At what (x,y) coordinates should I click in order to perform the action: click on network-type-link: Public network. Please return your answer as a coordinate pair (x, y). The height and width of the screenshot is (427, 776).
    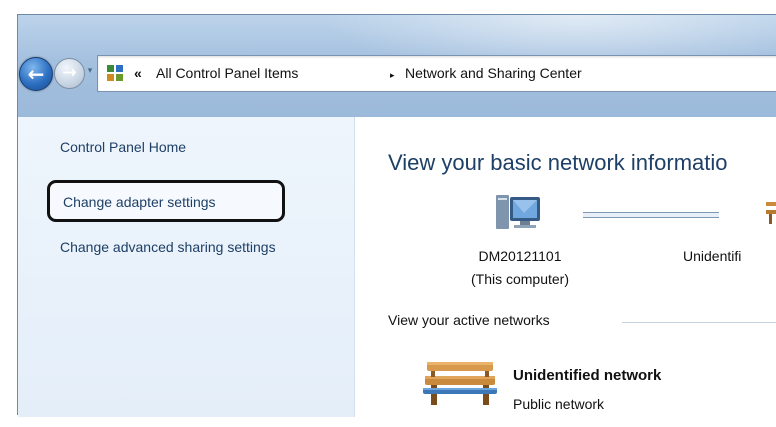
    Looking at the image, I should click on (558, 404).